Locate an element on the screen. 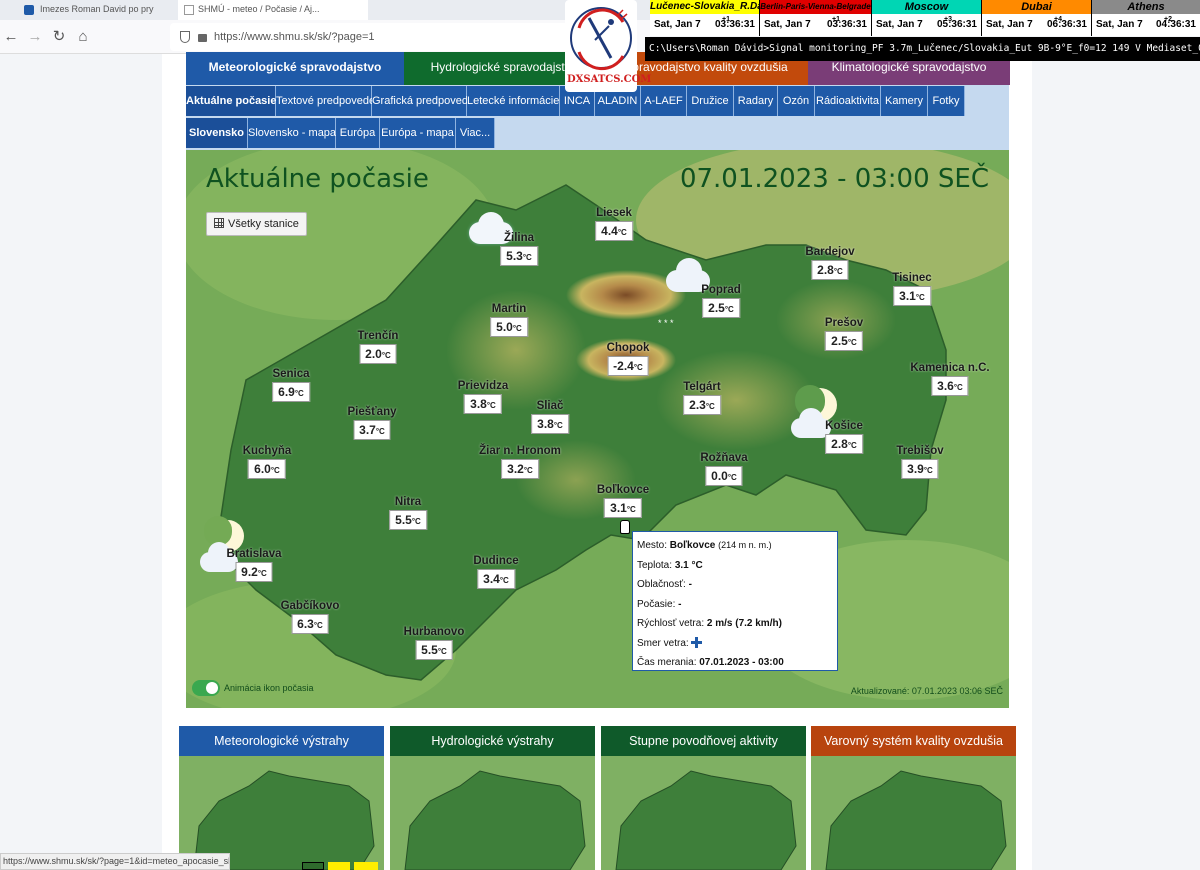  station-name: Nitra is located at coordinates (408, 502).